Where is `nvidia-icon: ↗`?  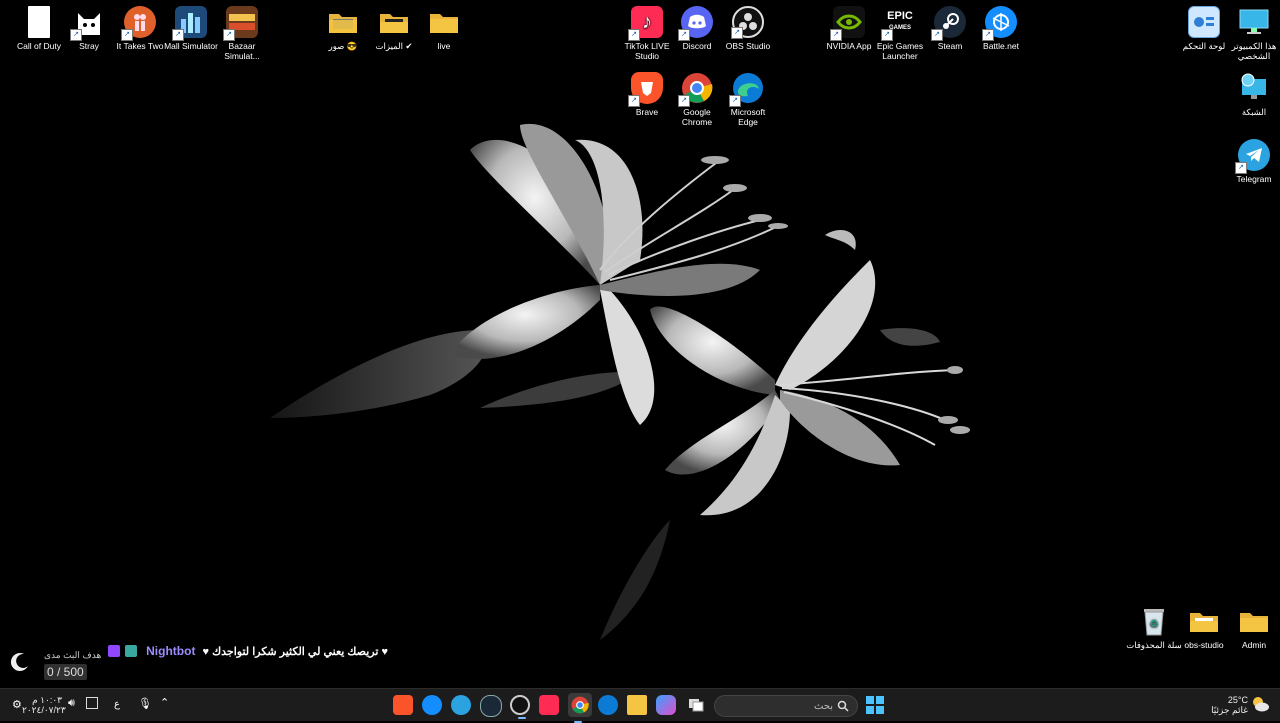 nvidia-icon: ↗ is located at coordinates (847, 23).